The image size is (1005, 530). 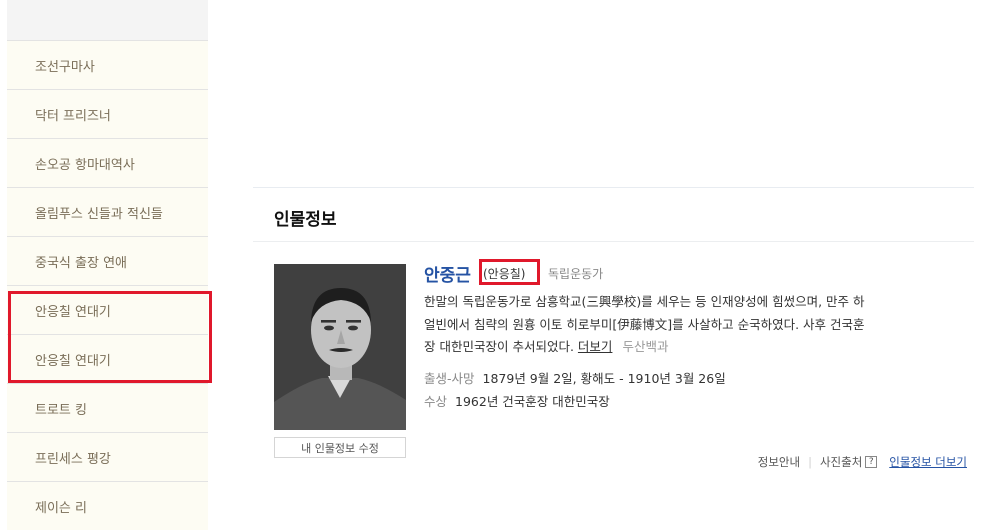 What do you see at coordinates (85, 165) in the screenshot?
I see `sidebar-item-label: 손오공 항마대역사` at bounding box center [85, 165].